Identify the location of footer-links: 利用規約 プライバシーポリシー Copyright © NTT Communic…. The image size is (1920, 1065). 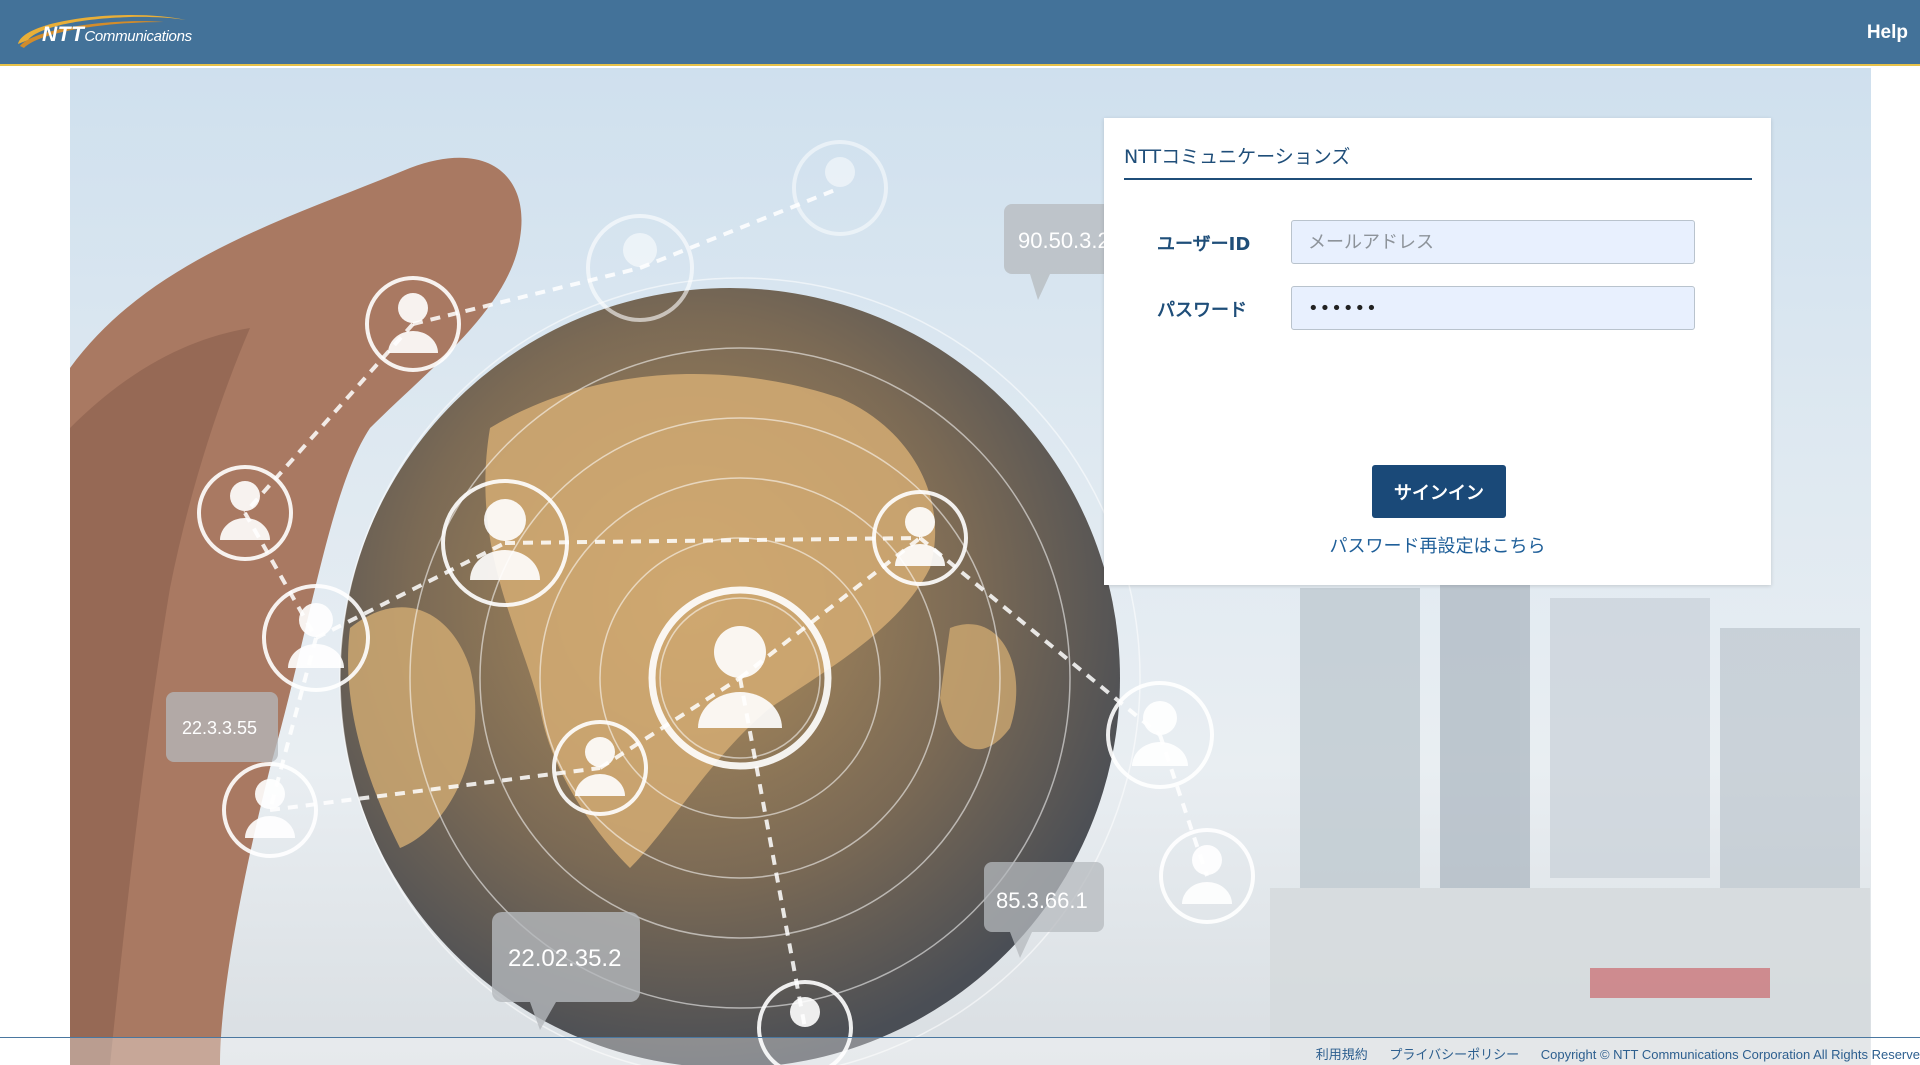
(1618, 1053).